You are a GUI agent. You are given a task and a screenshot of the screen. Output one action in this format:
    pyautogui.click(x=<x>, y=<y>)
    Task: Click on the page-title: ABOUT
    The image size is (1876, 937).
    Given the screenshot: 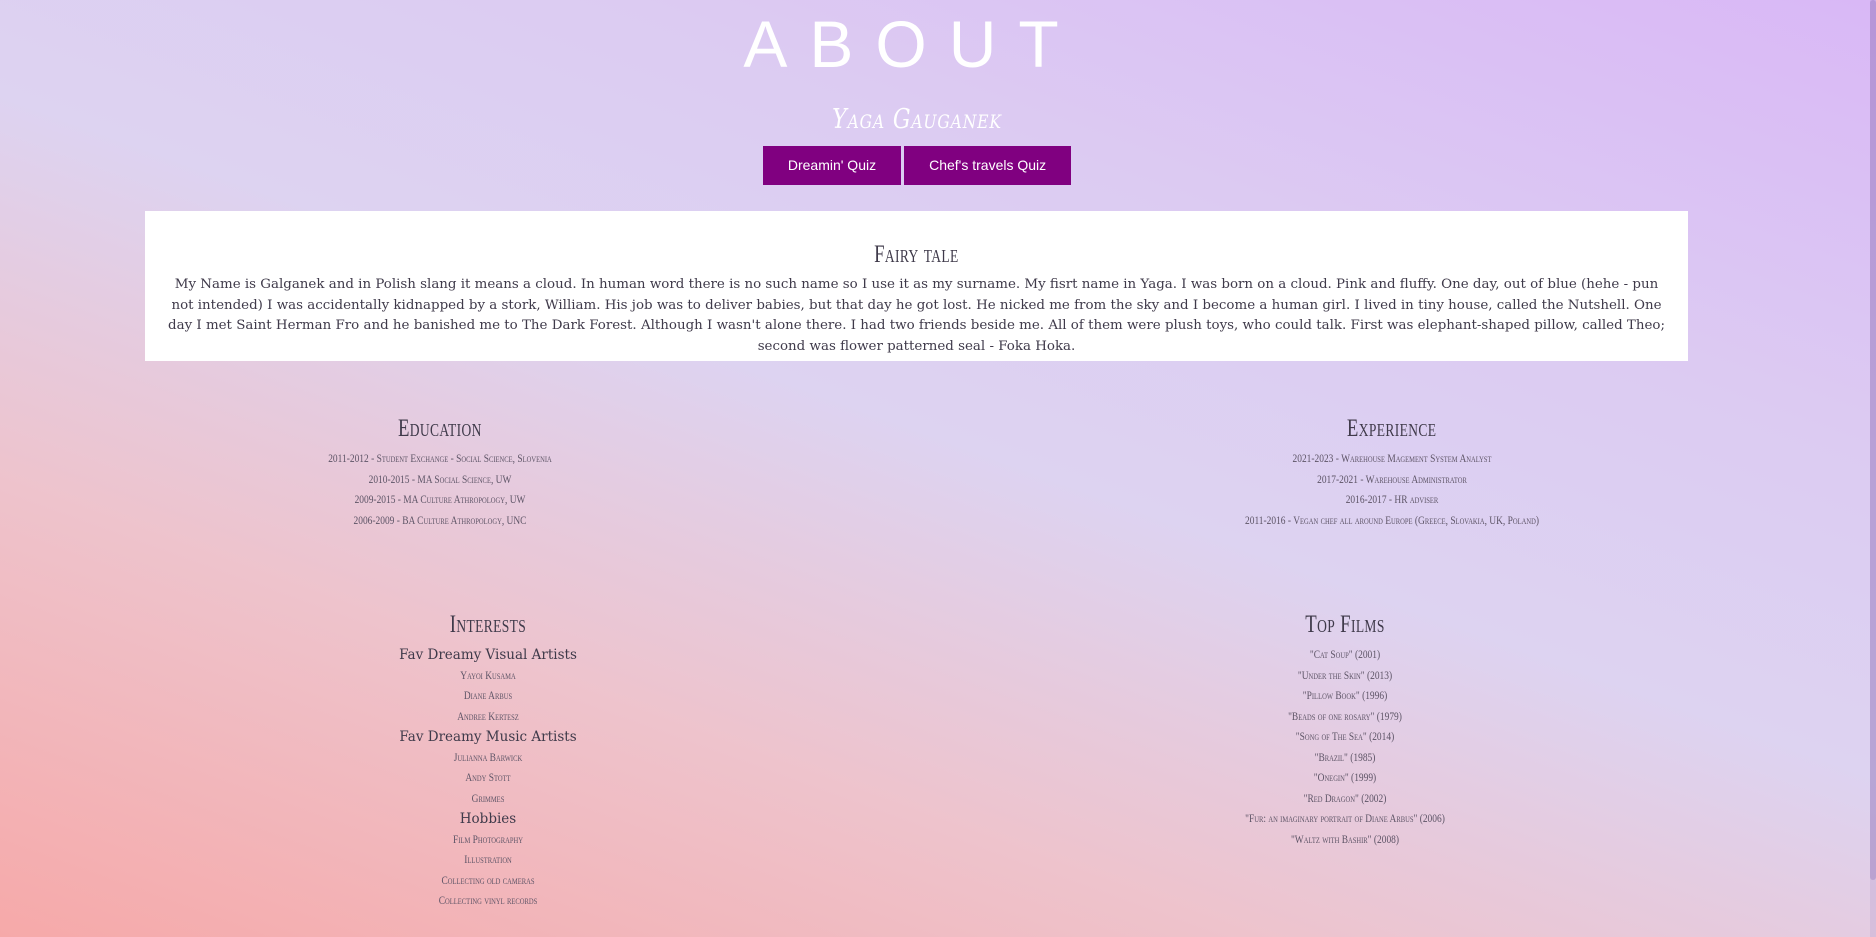 What is the action you would take?
    pyautogui.click(x=912, y=44)
    